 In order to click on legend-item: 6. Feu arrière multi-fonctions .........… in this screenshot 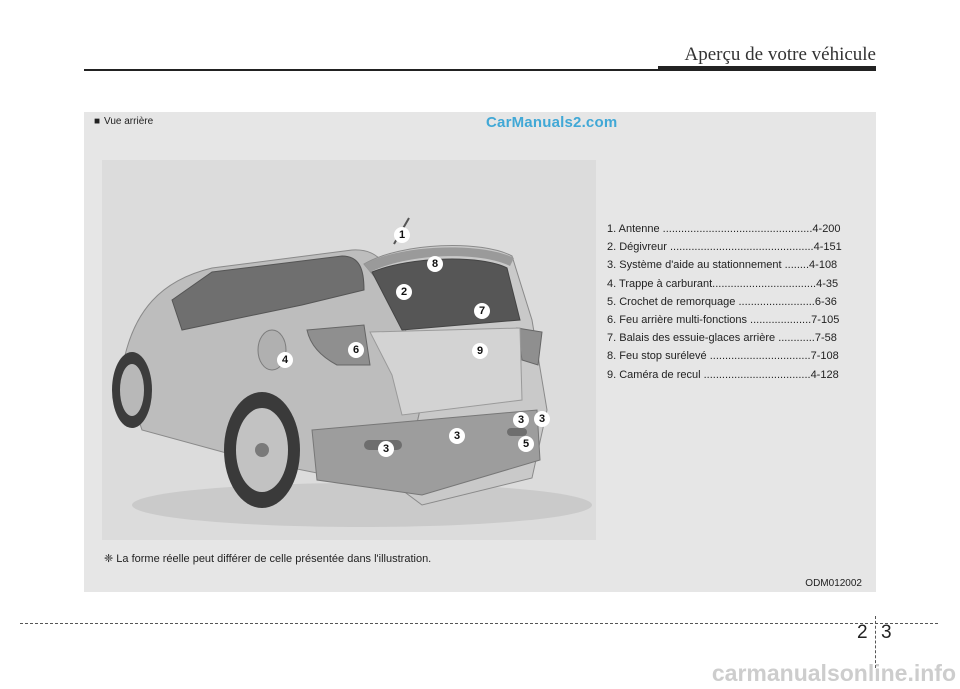, I will do `click(723, 320)`.